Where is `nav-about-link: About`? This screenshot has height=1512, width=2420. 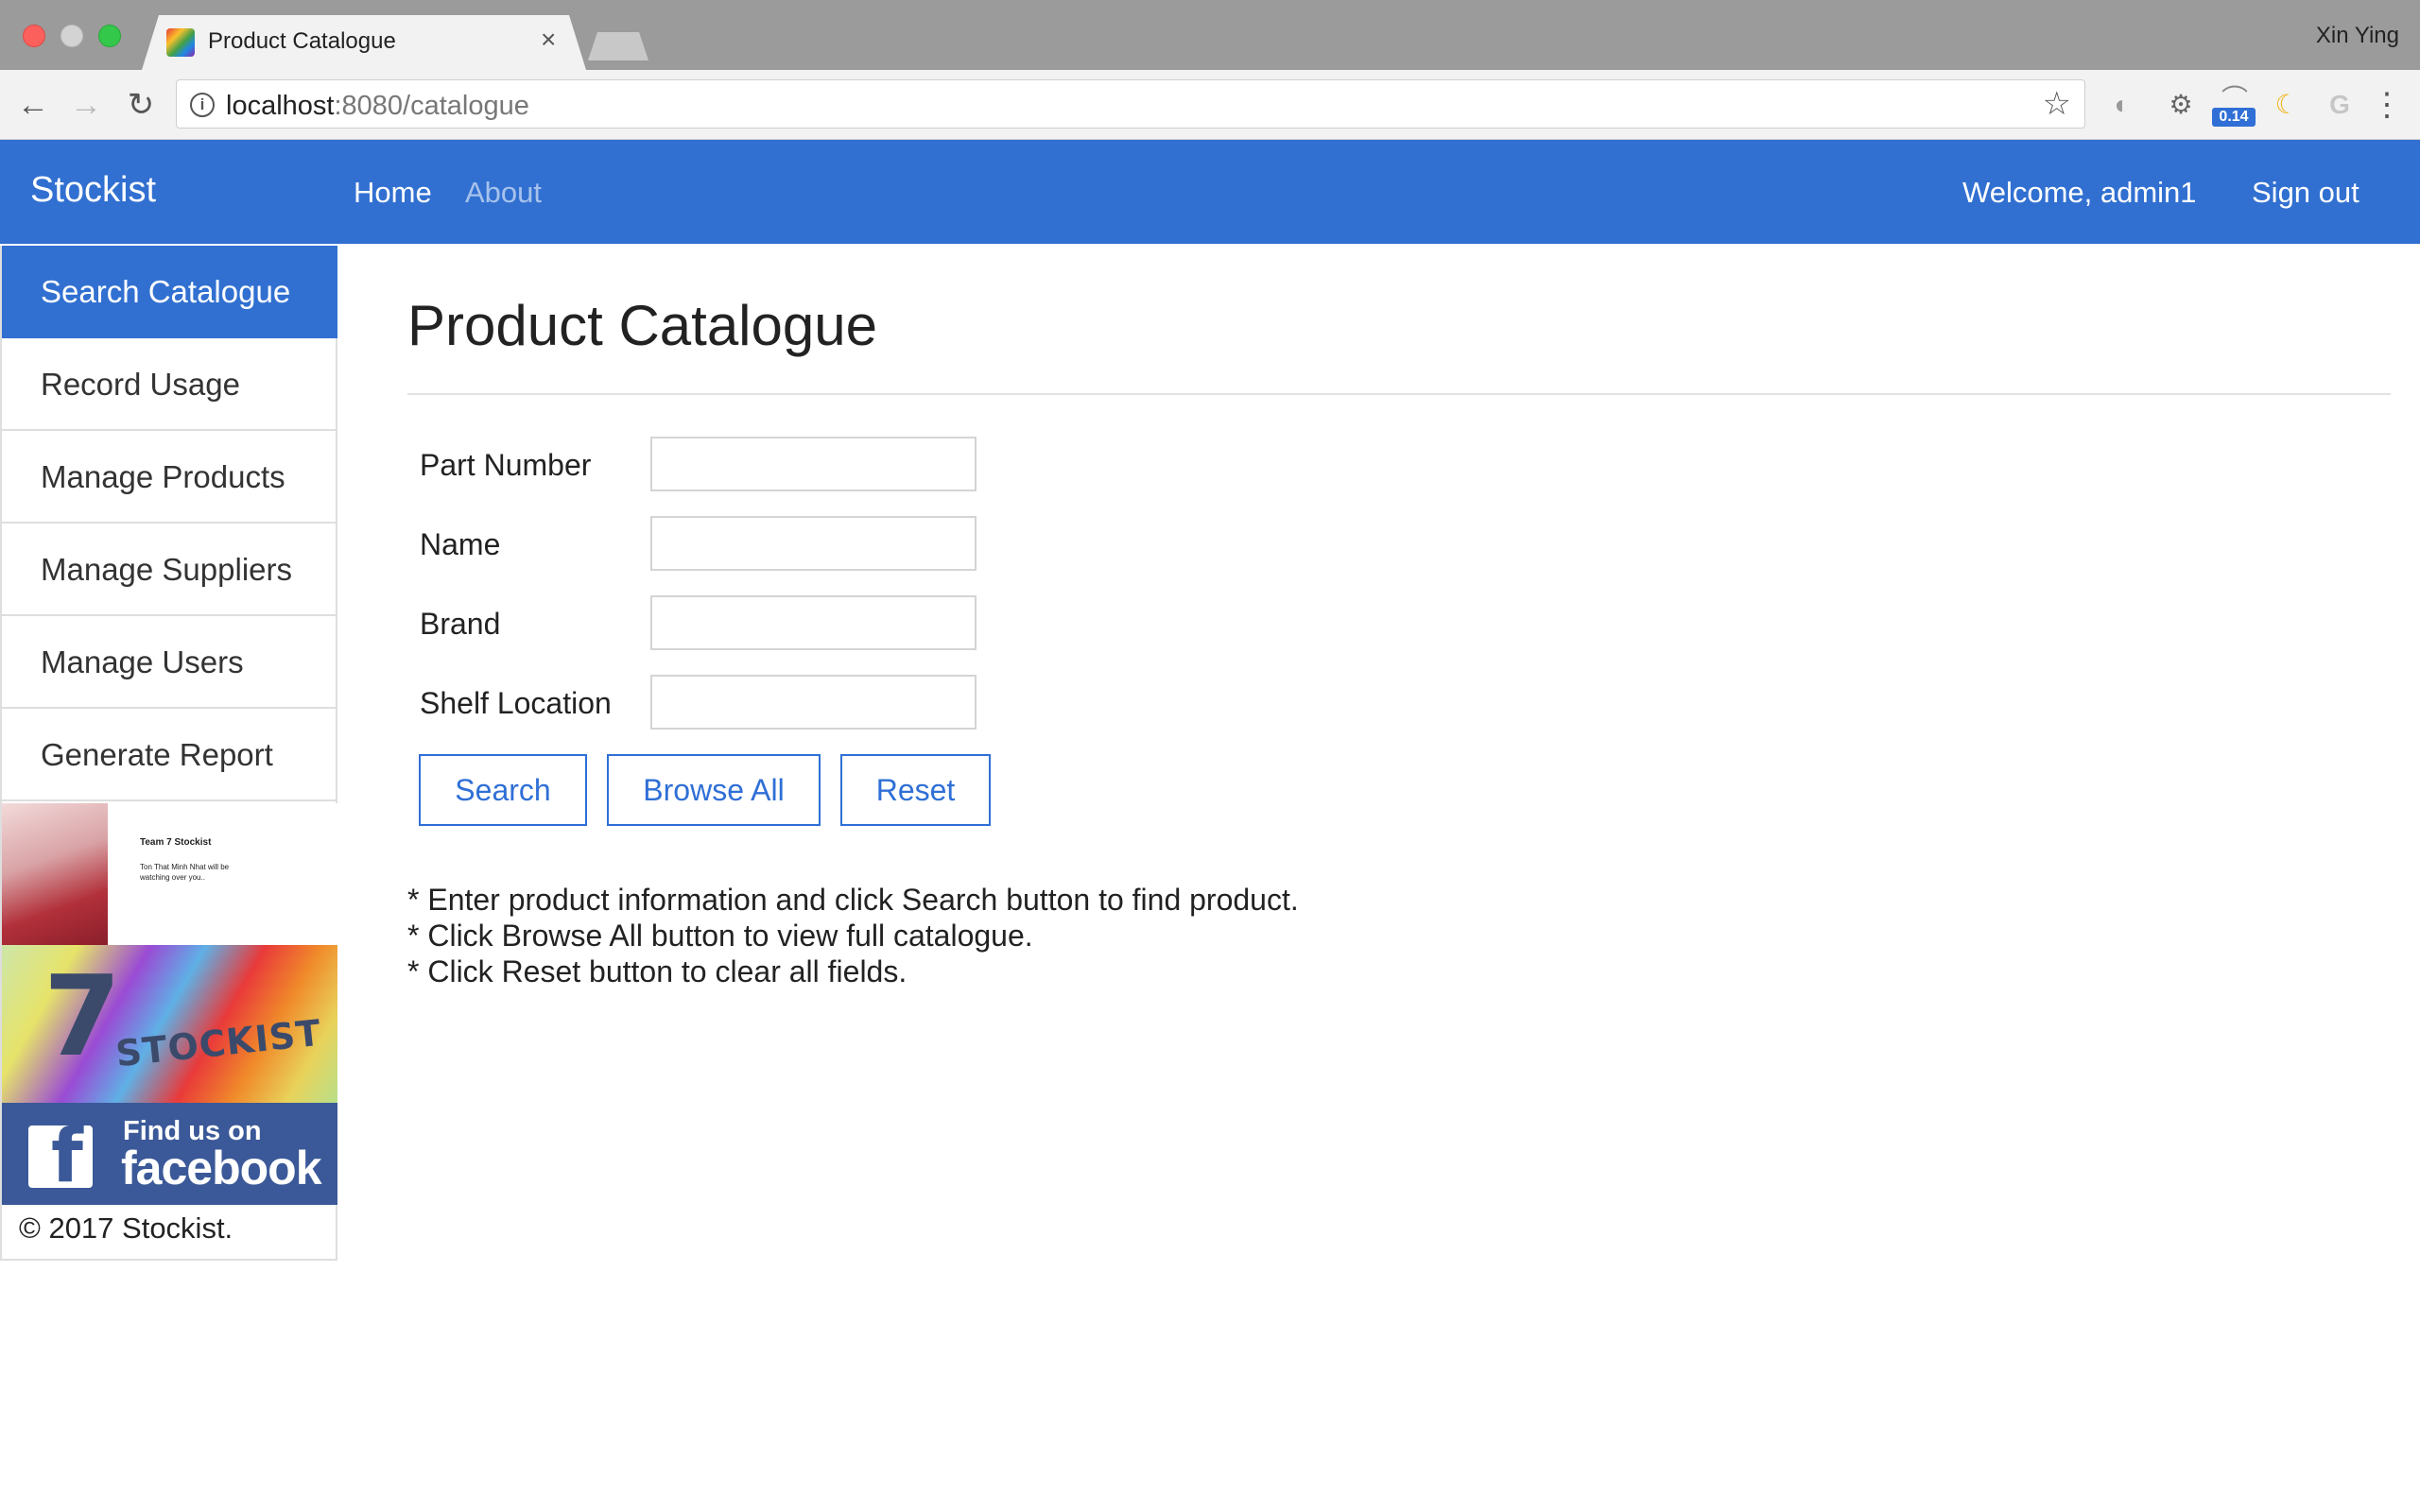 nav-about-link: About is located at coordinates (504, 193).